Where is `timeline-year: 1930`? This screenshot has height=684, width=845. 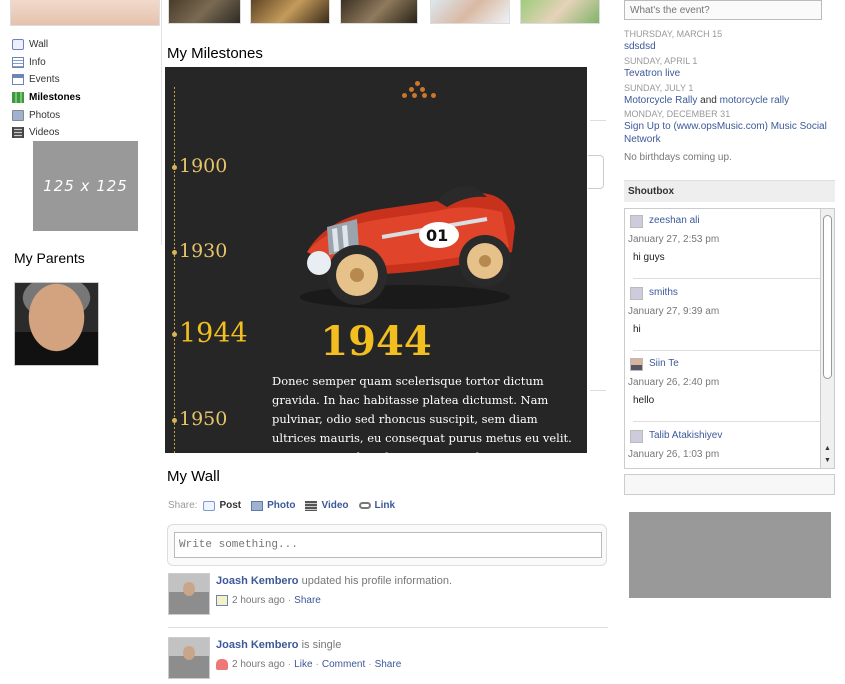
timeline-year: 1930 is located at coordinates (199, 251).